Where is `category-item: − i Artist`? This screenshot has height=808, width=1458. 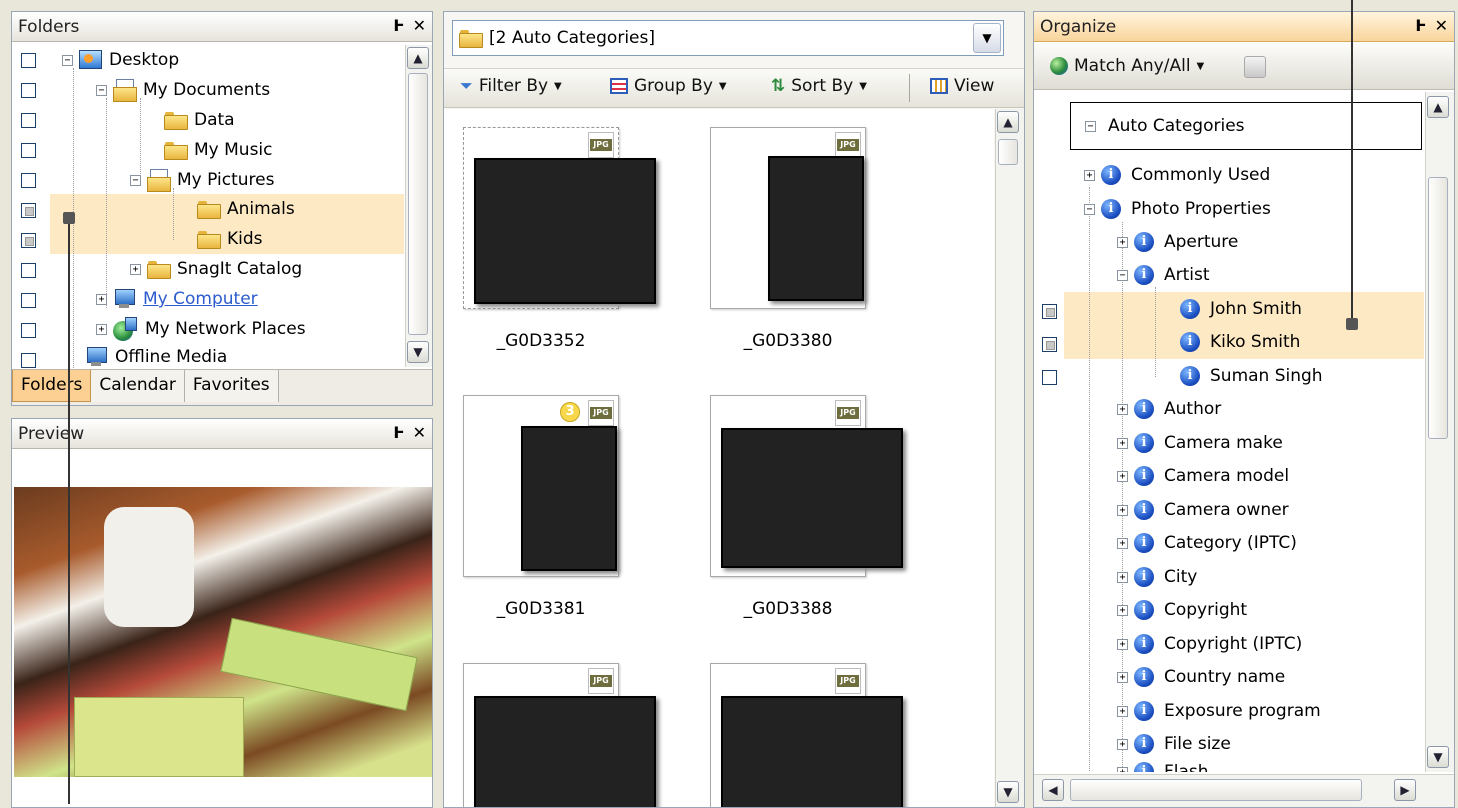 category-item: − i Artist is located at coordinates (1163, 275).